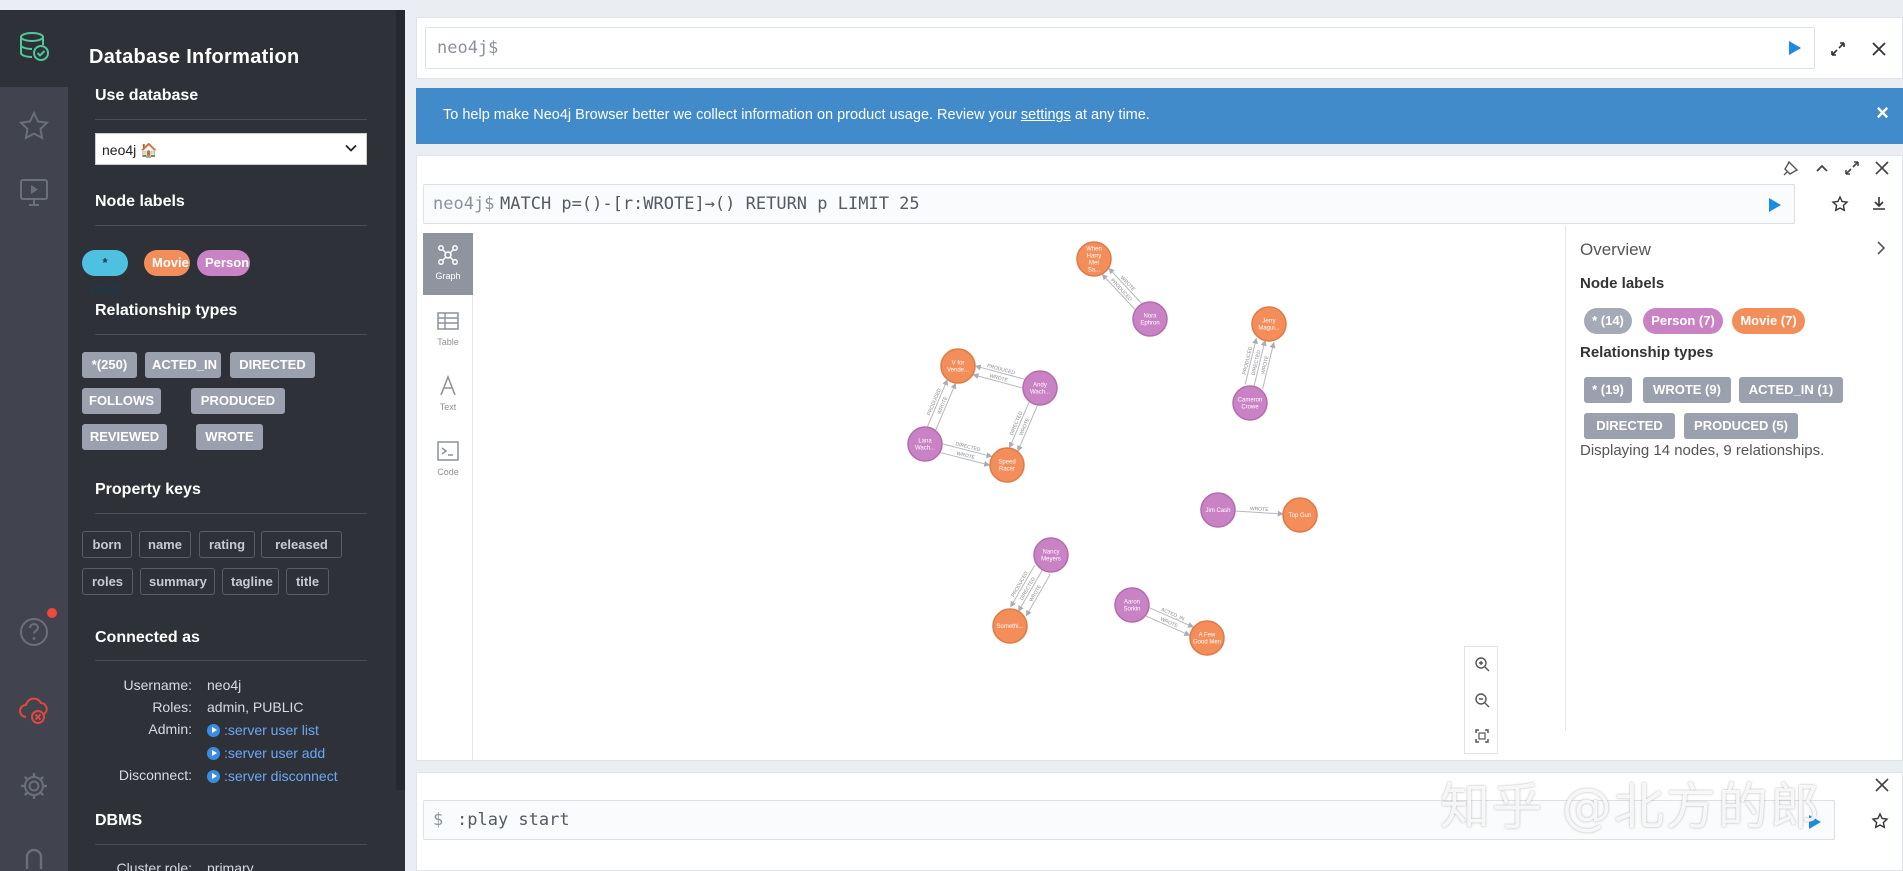 Image resolution: width=1903 pixels, height=871 pixels. I want to click on overview-relationship-type-tag: ACTED_IN (1), so click(1791, 390).